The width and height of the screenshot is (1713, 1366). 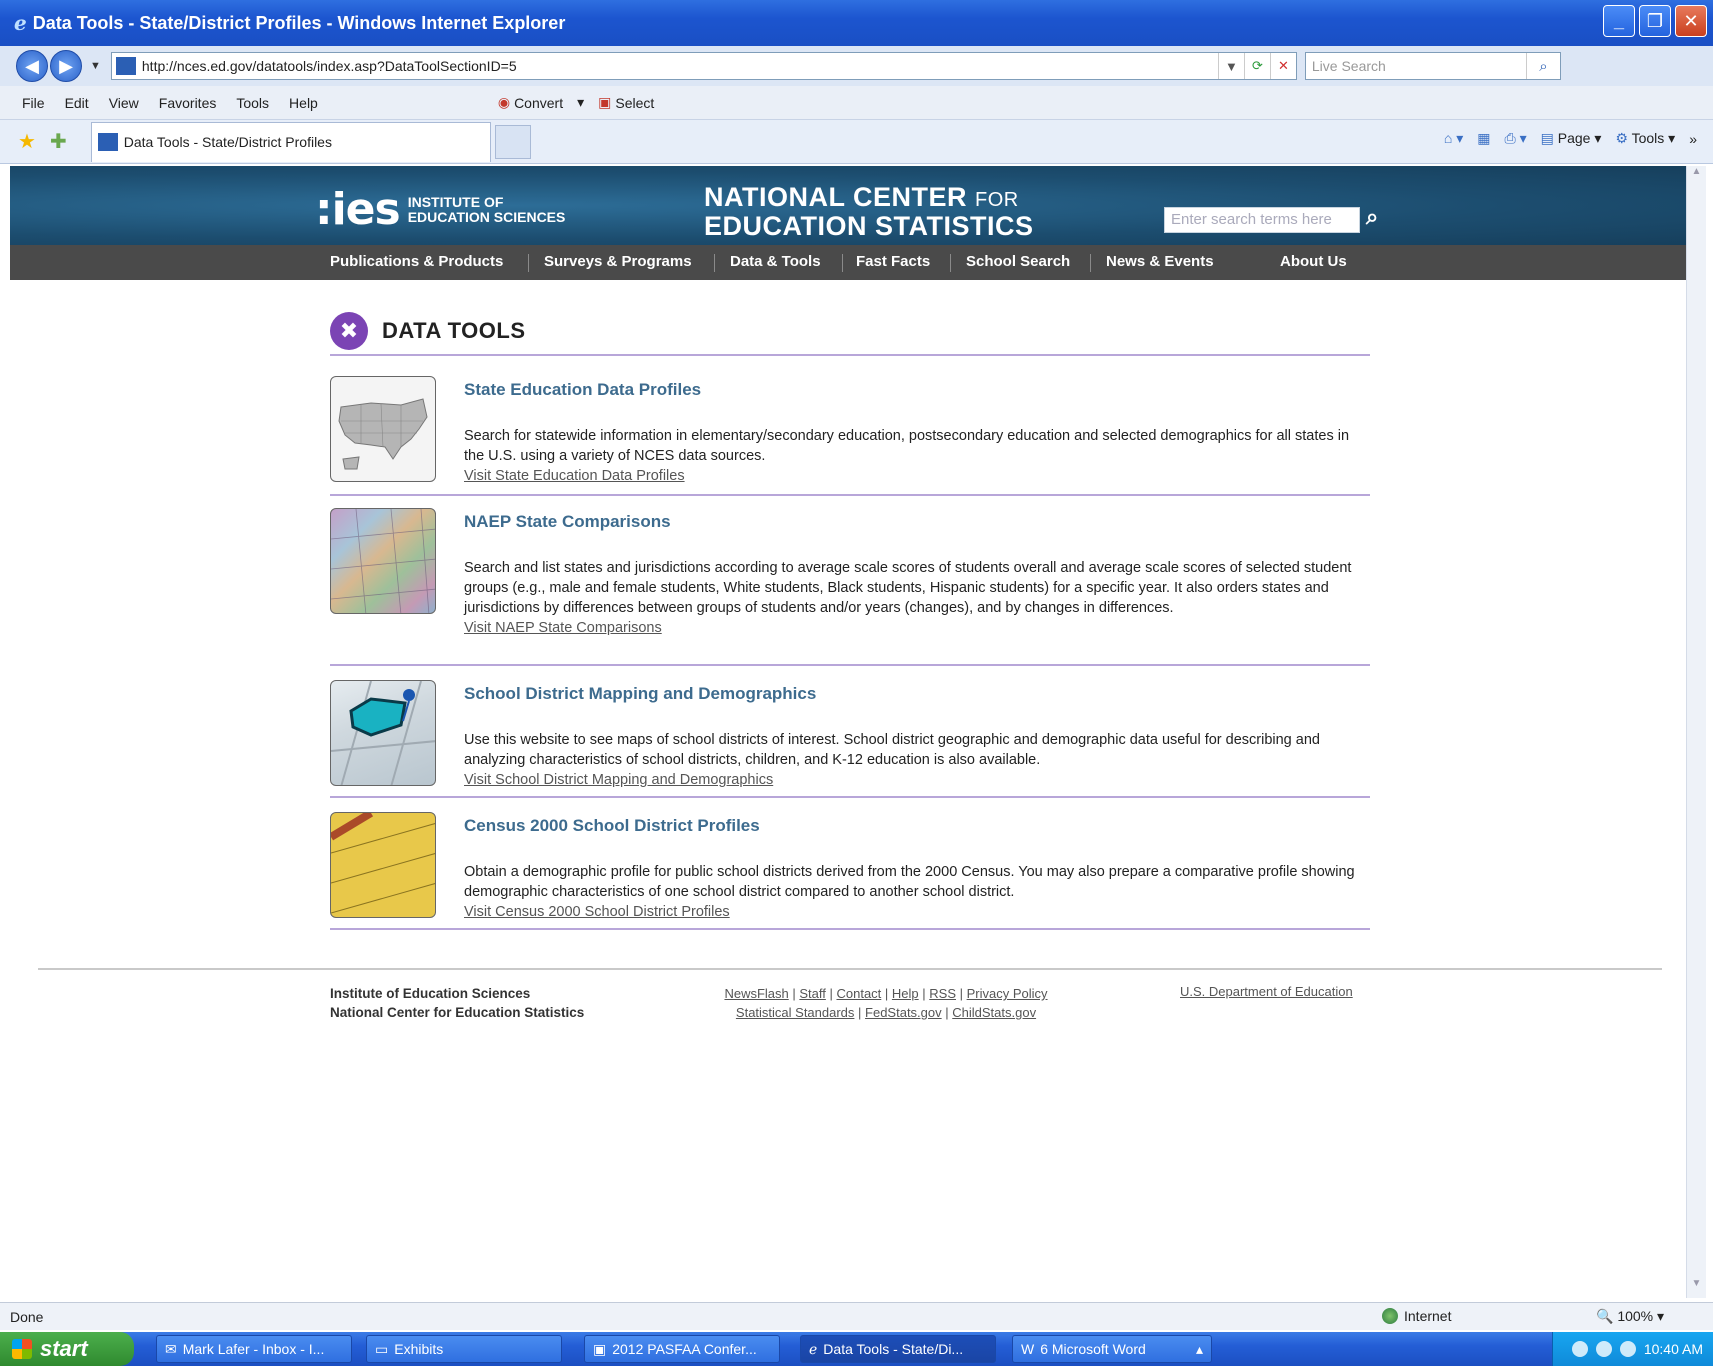 I want to click on menu-view: View, so click(x=124, y=103).